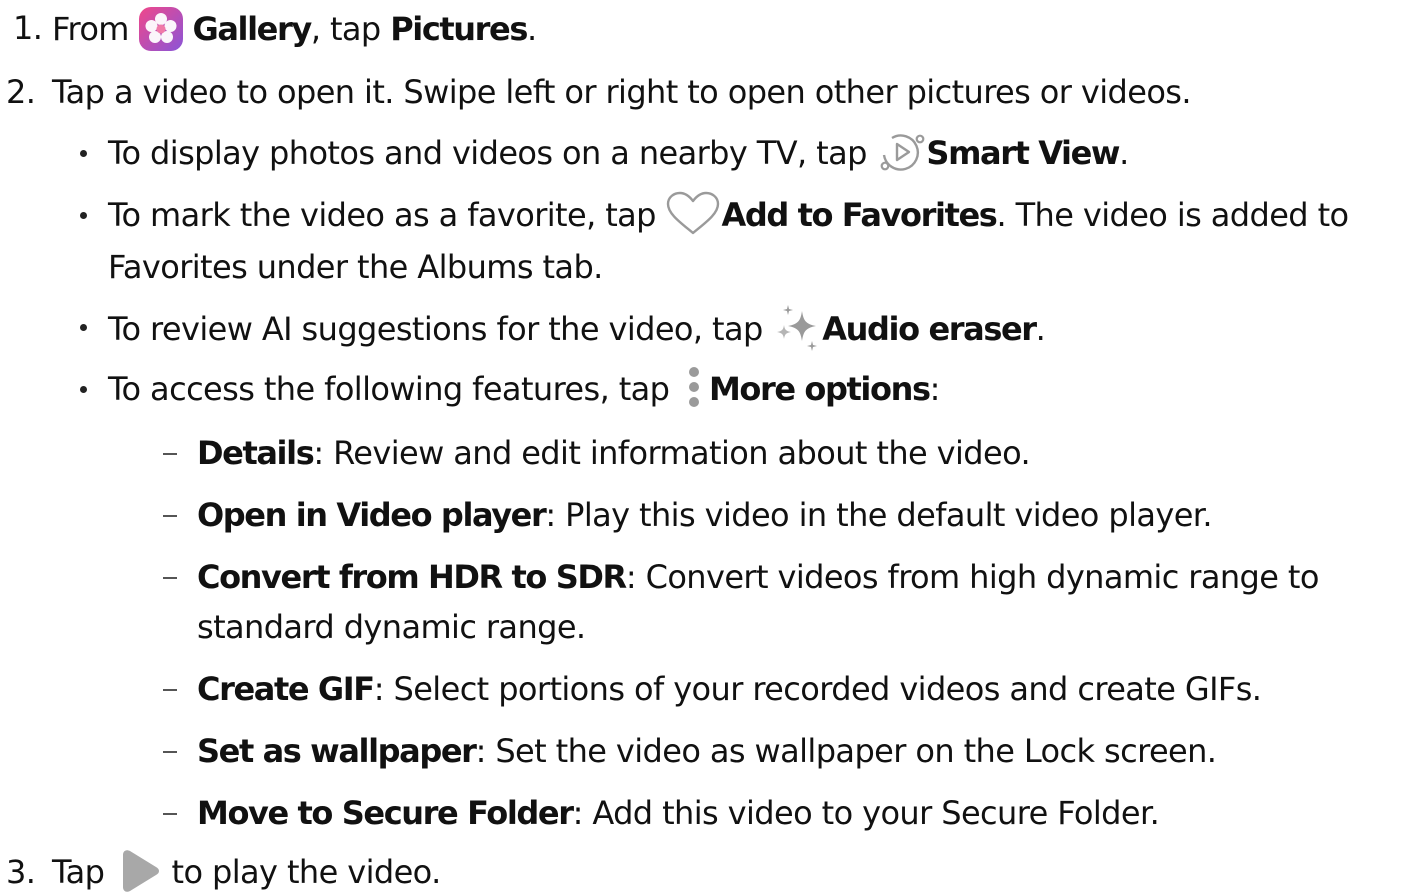  Describe the element at coordinates (337, 751) in the screenshot. I see `sub-item-term: Set as wallpaper` at that location.